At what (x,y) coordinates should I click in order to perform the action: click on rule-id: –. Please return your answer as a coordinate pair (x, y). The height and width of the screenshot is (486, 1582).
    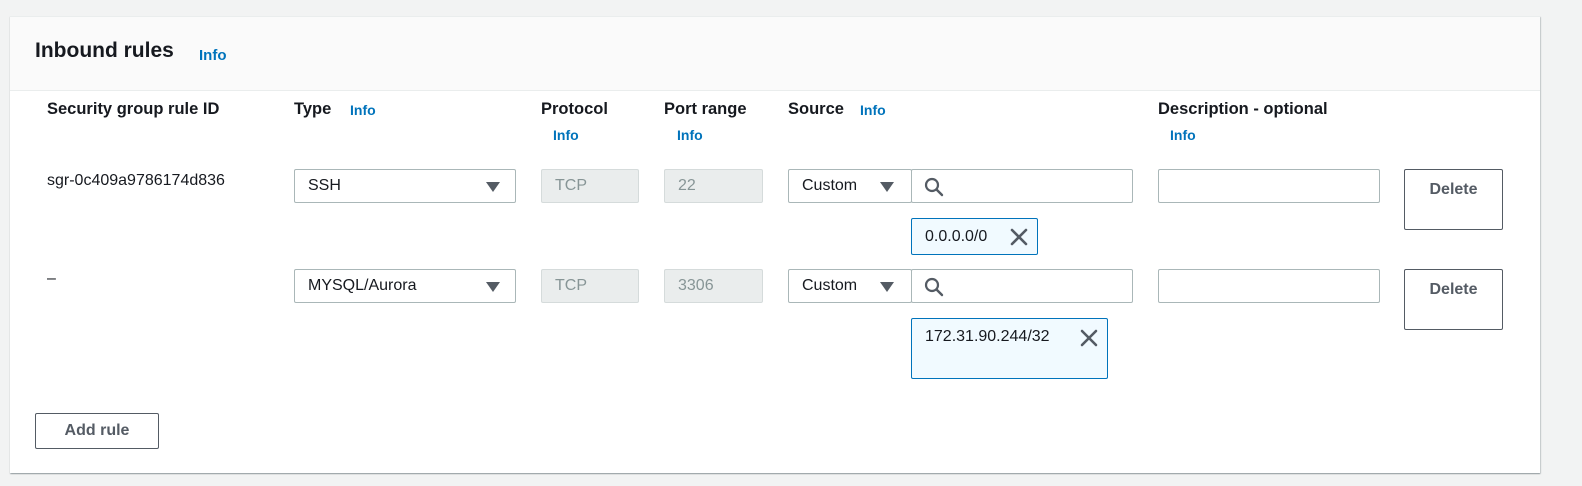
    Looking at the image, I should click on (51, 278).